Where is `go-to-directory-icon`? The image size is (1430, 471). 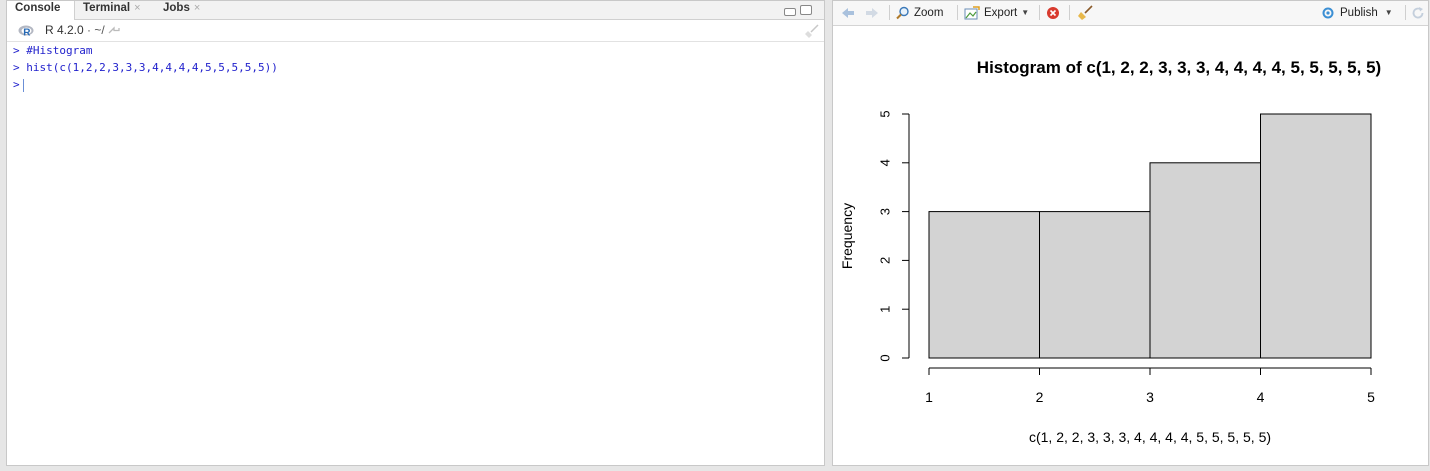
go-to-directory-icon is located at coordinates (114, 30).